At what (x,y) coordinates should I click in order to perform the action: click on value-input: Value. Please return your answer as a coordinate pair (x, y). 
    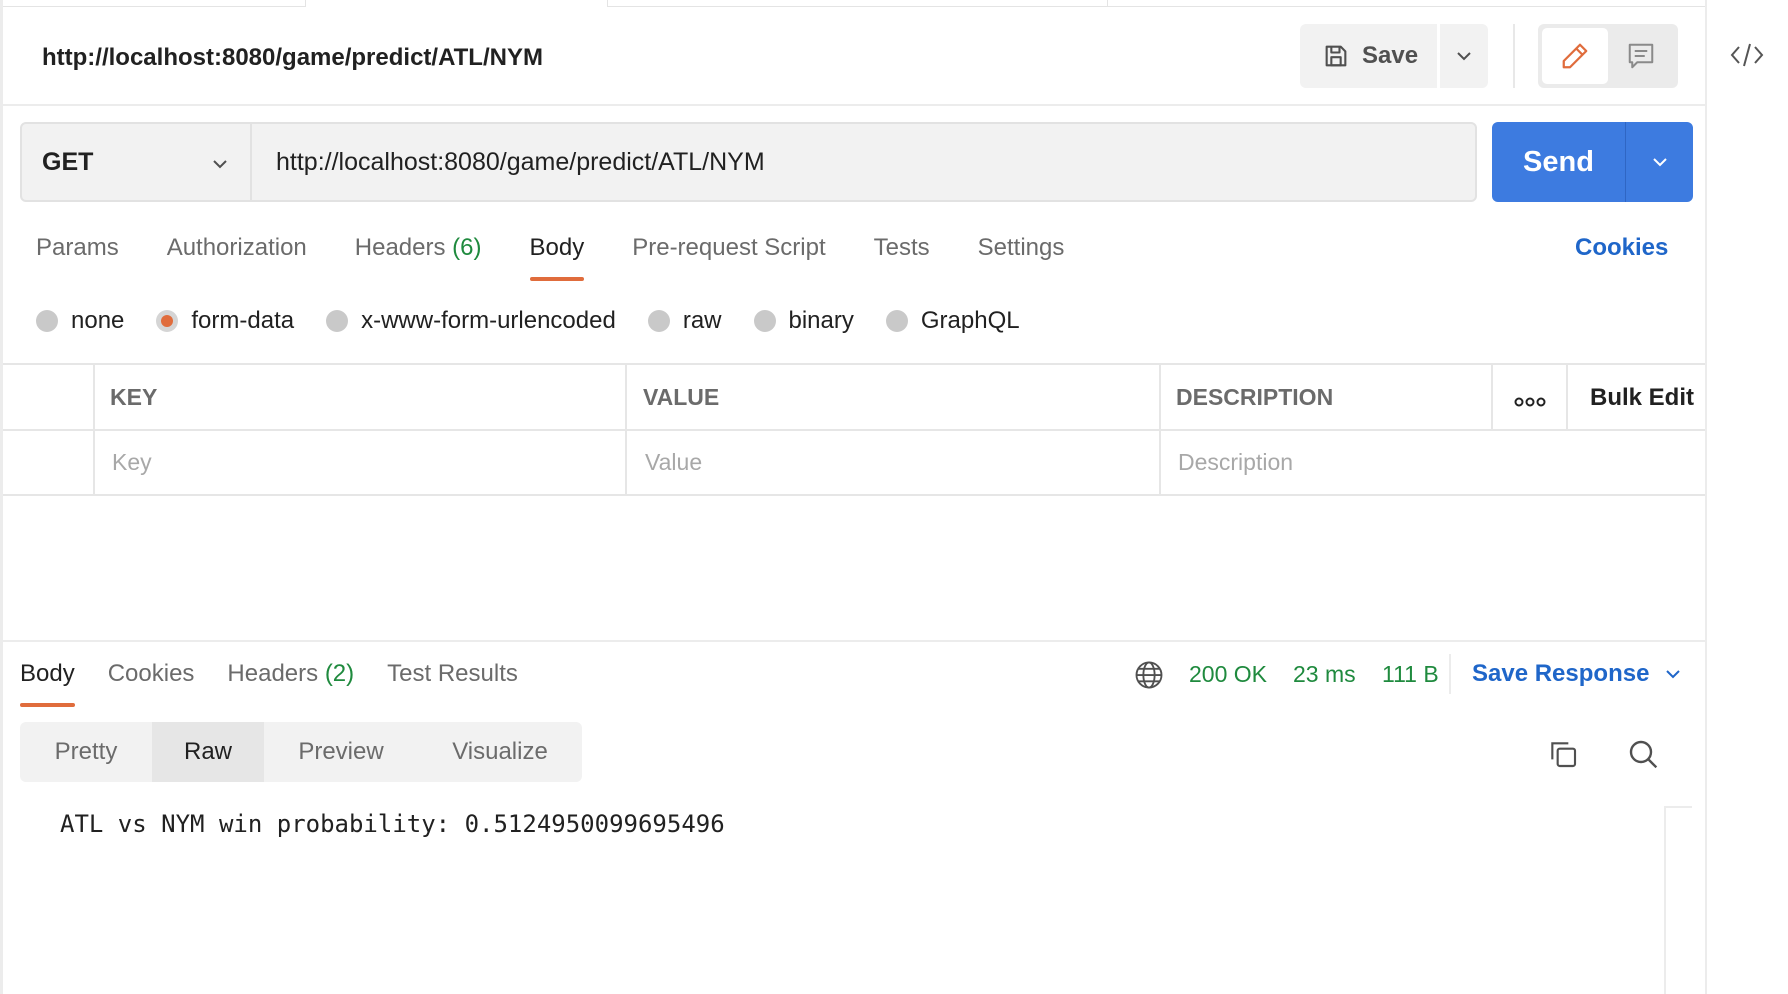
    Looking at the image, I should click on (673, 462).